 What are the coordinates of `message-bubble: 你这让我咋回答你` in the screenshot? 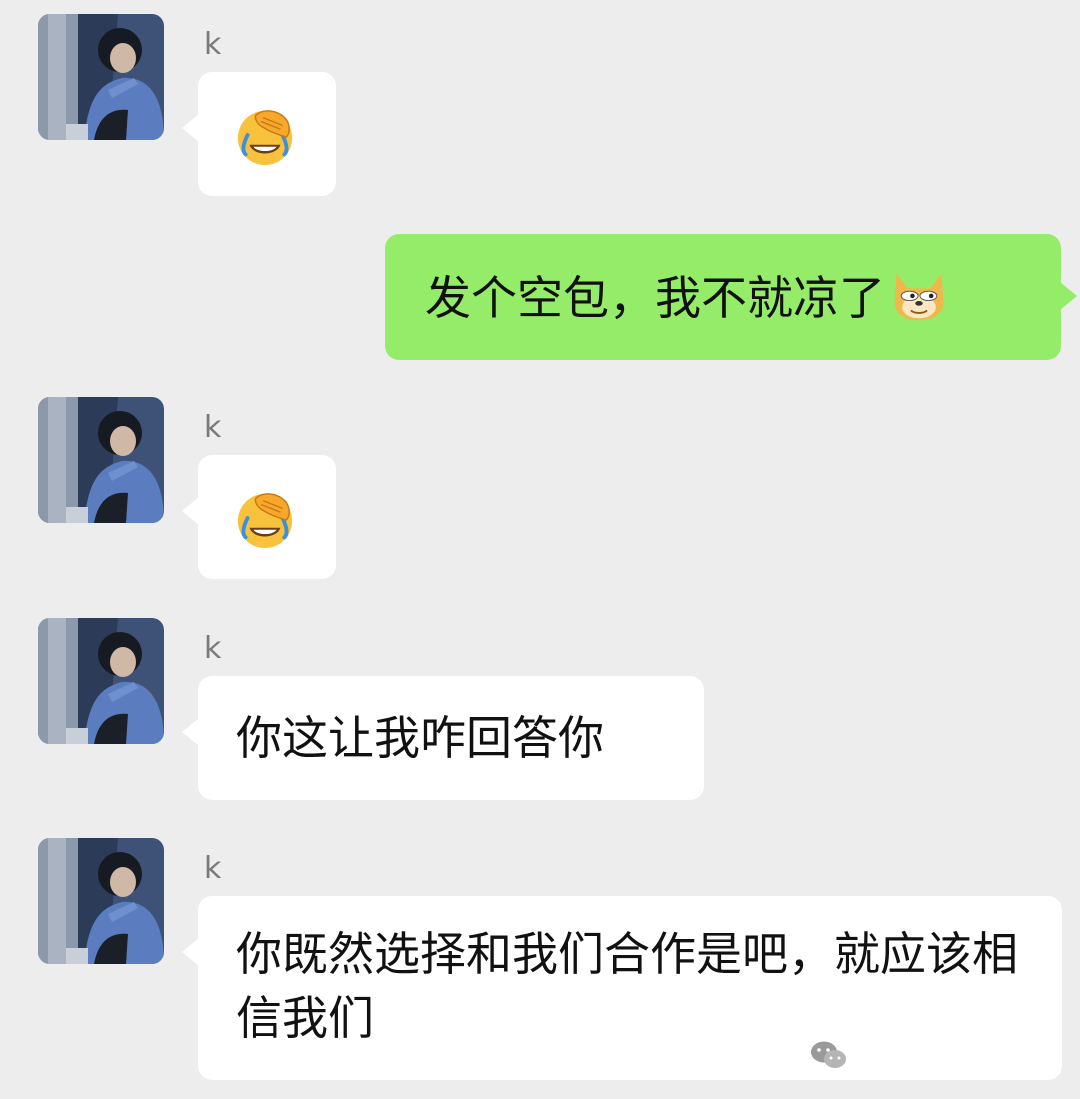 It's located at (443, 738).